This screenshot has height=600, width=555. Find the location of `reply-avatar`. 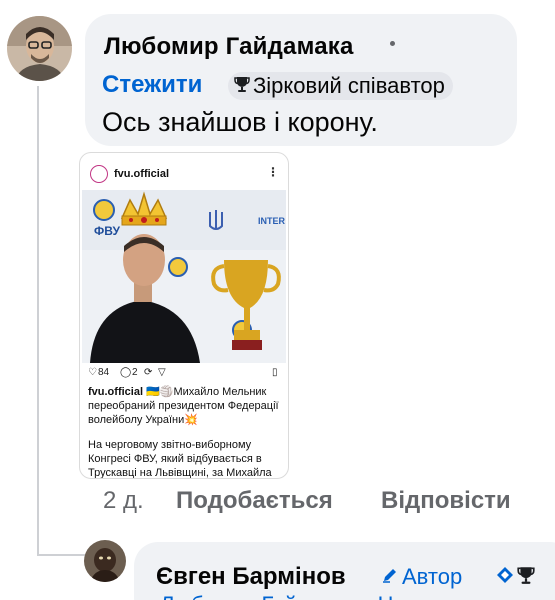

reply-avatar is located at coordinates (105, 561).